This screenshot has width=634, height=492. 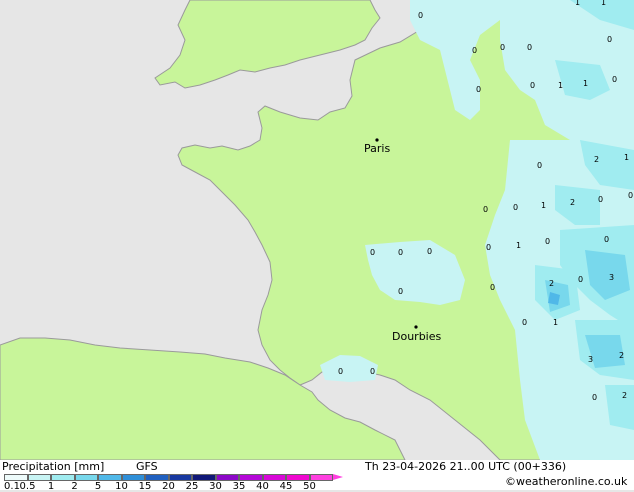 I want to click on scale-label: 25, so click(x=192, y=486).